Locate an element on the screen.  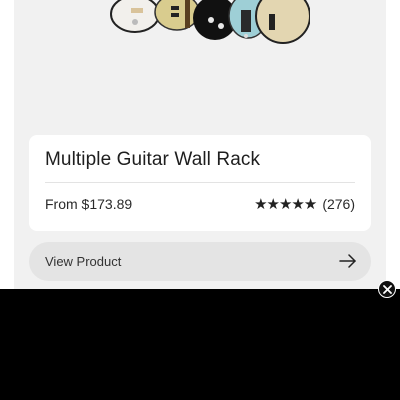
guitar-natural is located at coordinates (282, 22).